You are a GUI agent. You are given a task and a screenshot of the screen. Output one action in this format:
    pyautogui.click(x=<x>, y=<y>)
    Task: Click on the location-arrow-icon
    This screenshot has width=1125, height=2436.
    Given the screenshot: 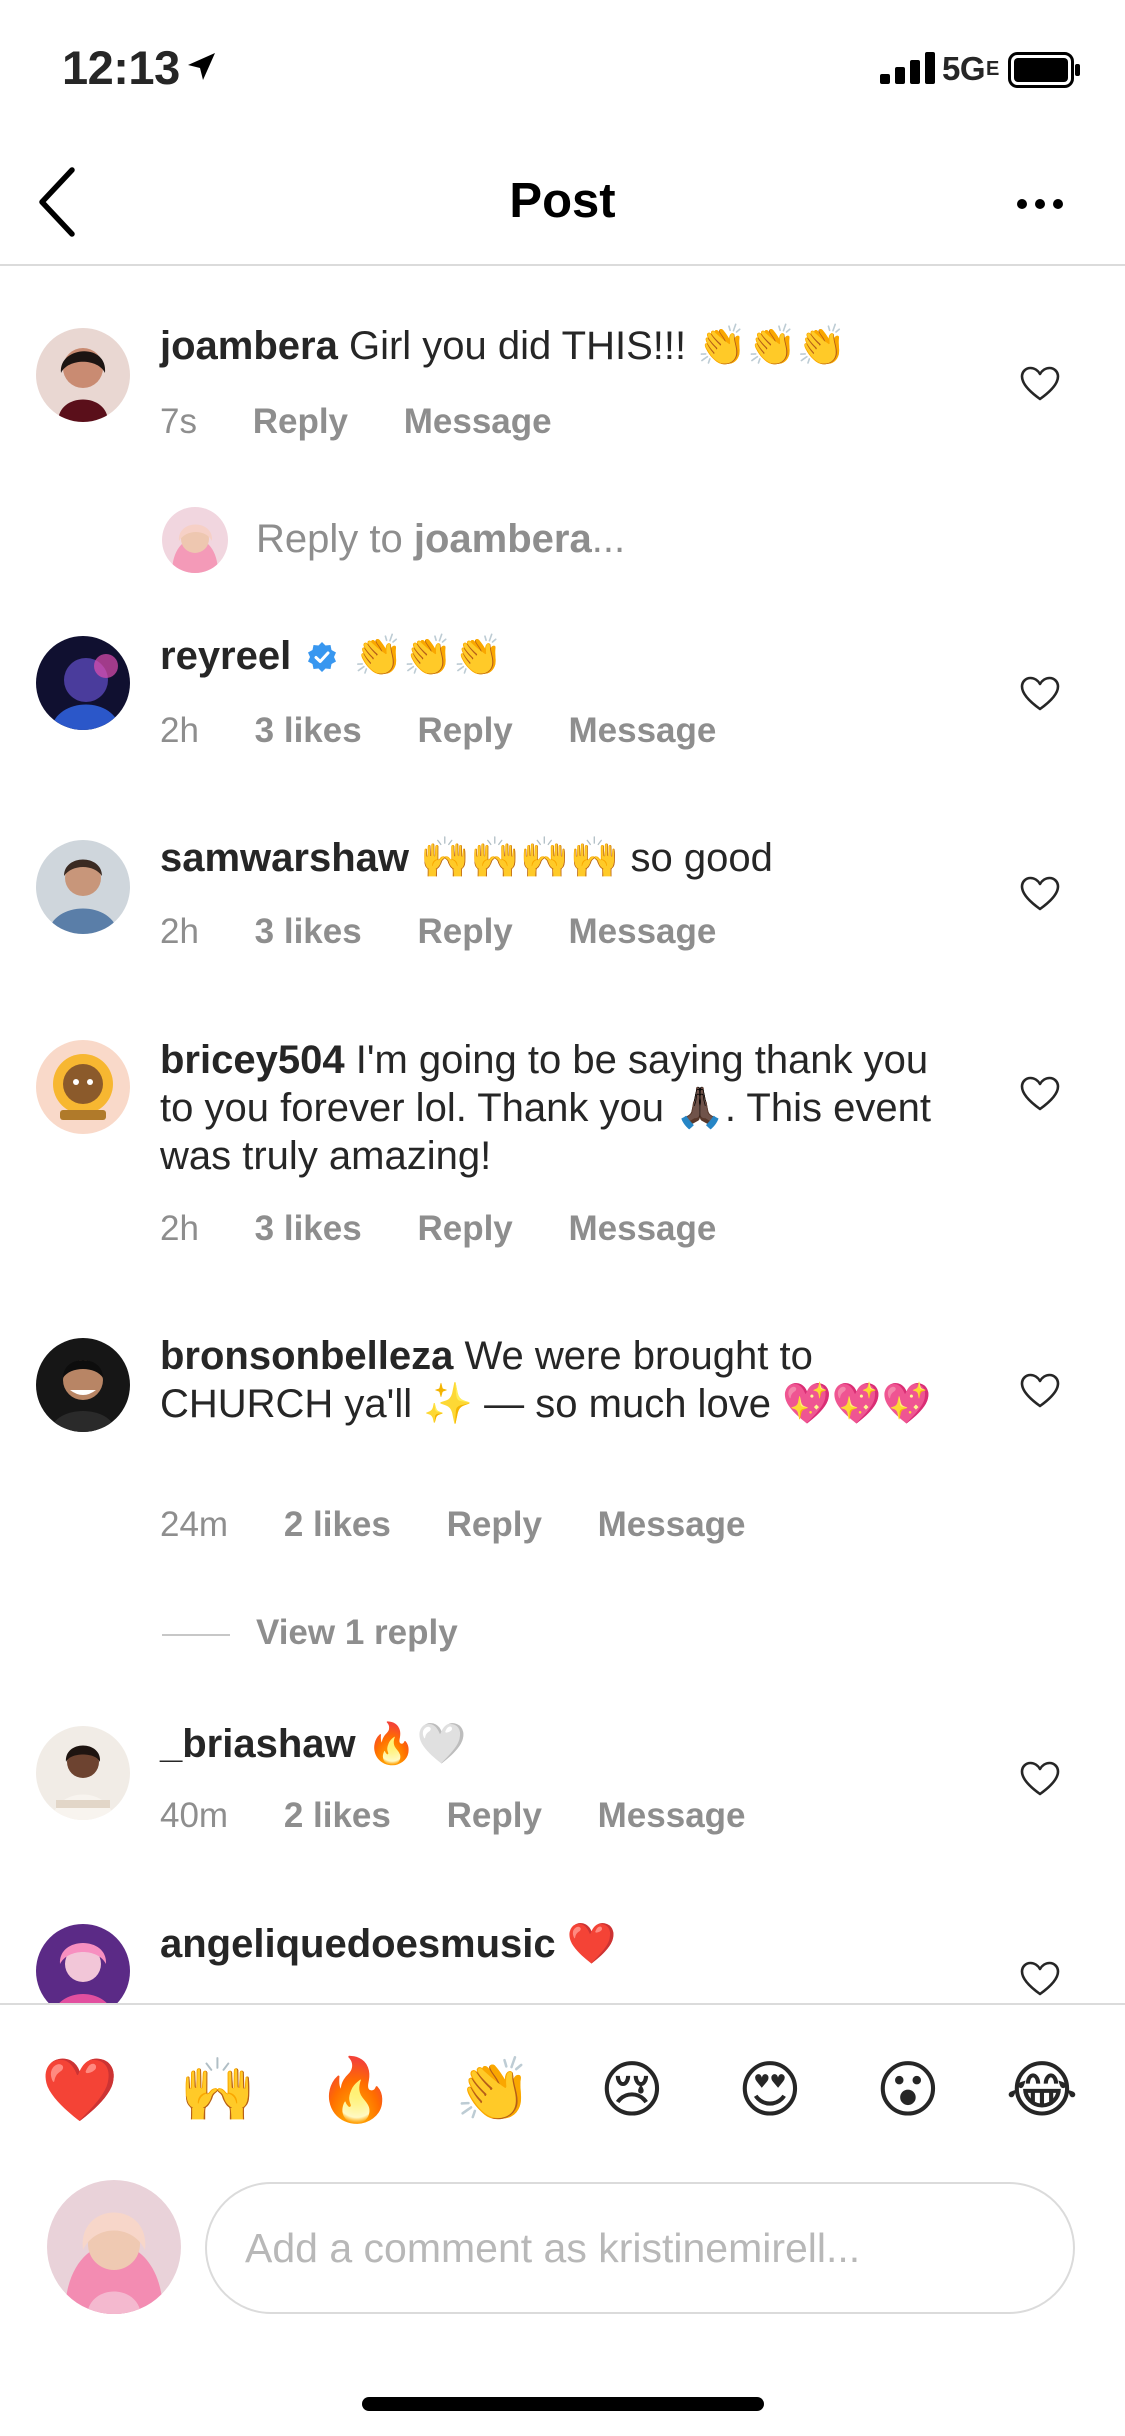 What is the action you would take?
    pyautogui.click(x=201, y=66)
    